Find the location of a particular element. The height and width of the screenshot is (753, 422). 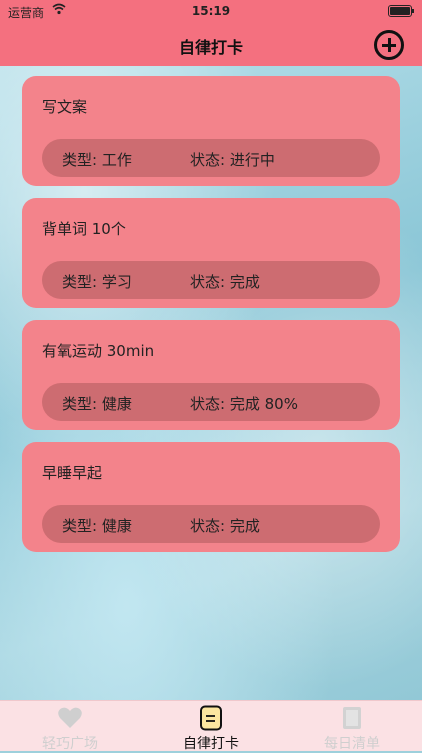

tab-checkin: 自律打卡 is located at coordinates (211, 726).